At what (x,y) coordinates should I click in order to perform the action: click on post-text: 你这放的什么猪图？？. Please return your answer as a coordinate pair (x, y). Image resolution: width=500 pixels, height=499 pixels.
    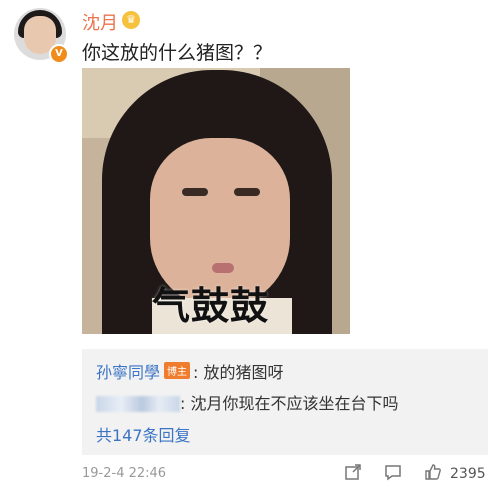
    Looking at the image, I should click on (177, 53).